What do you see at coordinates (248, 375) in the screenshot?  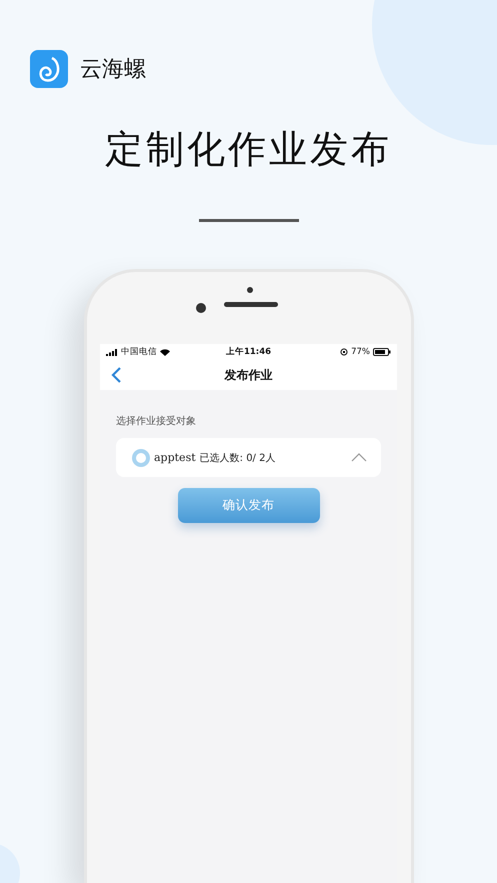 I see `nav-title: 发布作业` at bounding box center [248, 375].